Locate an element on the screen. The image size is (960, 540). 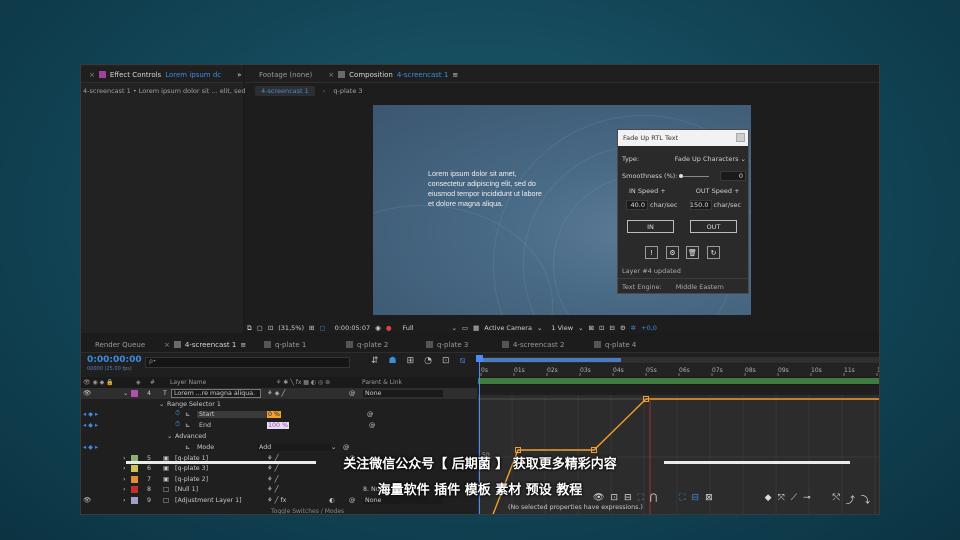
smoothness-slider is located at coordinates (694, 175).